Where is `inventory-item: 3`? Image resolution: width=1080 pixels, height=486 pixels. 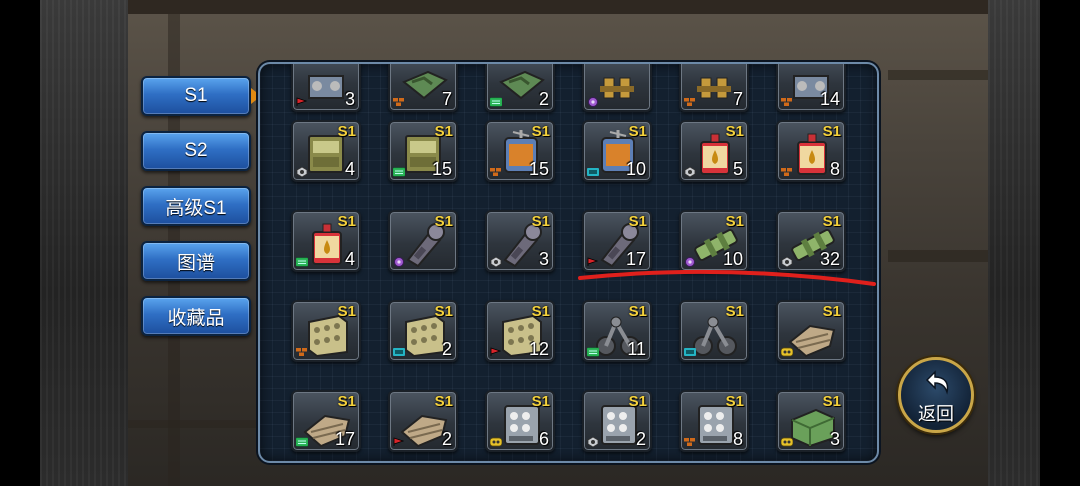 inventory-item: 3 is located at coordinates (326, 88).